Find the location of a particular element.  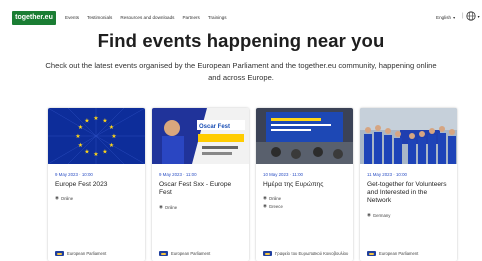

volunteer-group-photo-image is located at coordinates (408, 136).